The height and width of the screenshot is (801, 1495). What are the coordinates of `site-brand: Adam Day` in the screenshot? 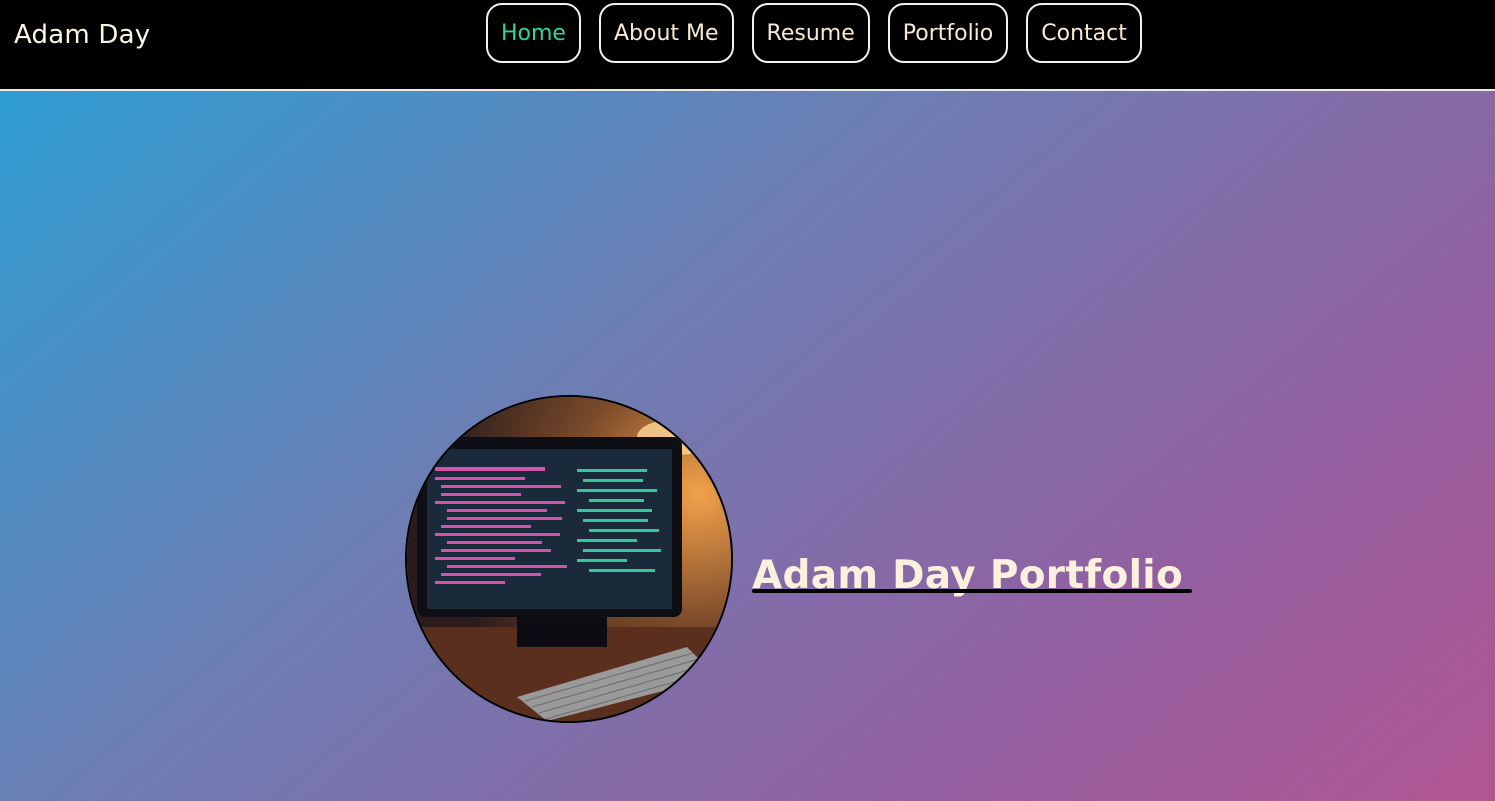 It's located at (82, 35).